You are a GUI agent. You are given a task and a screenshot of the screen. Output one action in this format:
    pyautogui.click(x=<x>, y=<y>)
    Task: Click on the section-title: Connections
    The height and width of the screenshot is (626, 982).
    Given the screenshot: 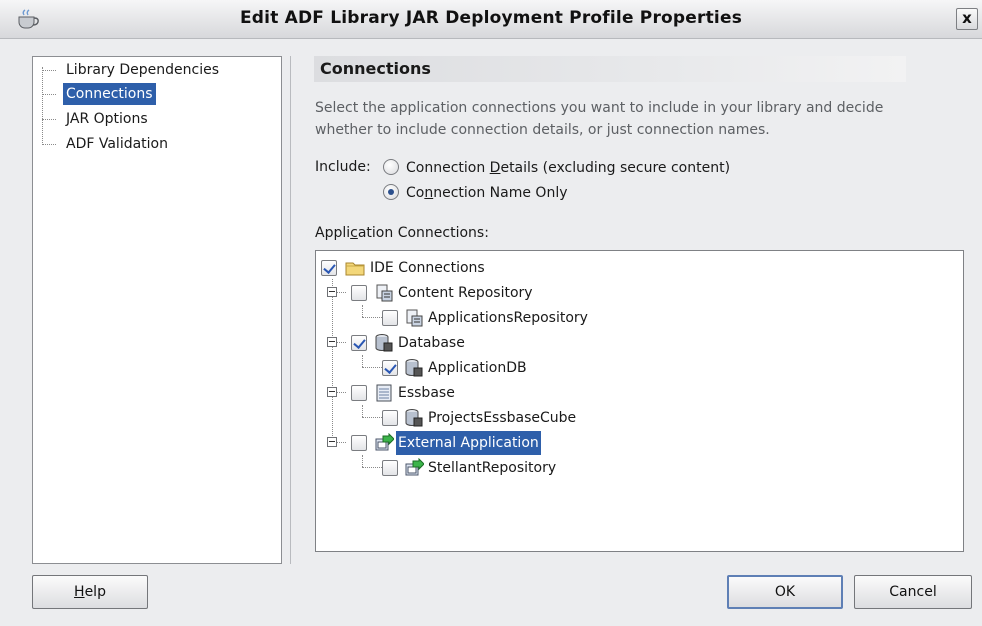 What is the action you would take?
    pyautogui.click(x=375, y=68)
    